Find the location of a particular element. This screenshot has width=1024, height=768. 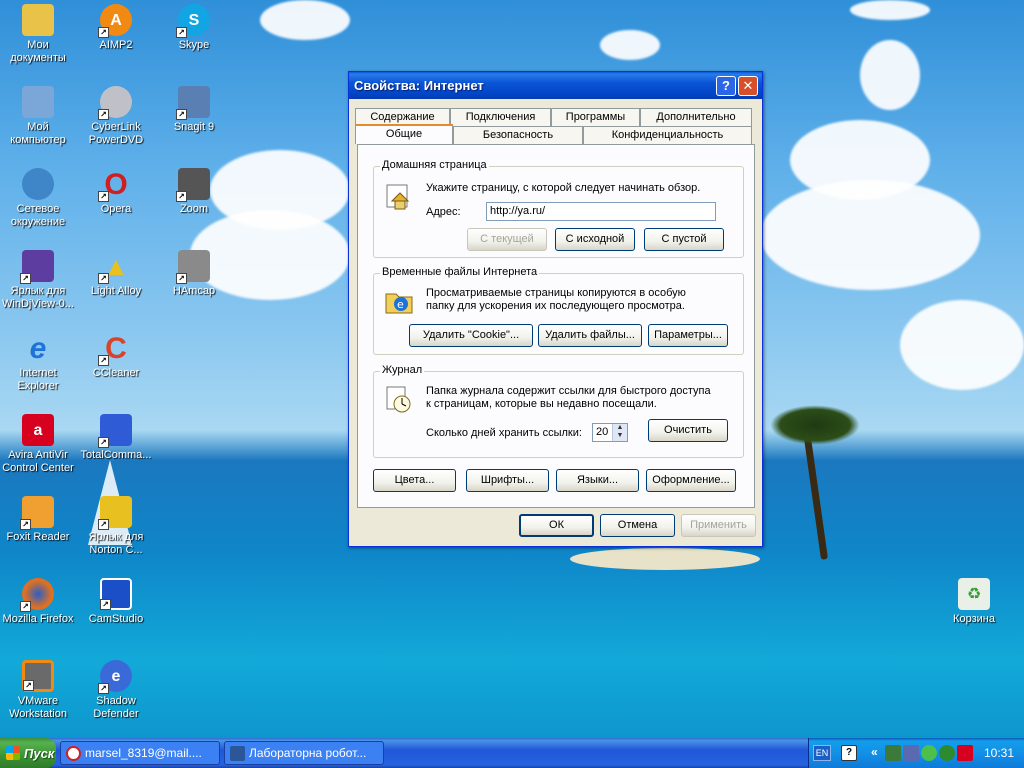

my-computer-icon is located at coordinates (38, 102).